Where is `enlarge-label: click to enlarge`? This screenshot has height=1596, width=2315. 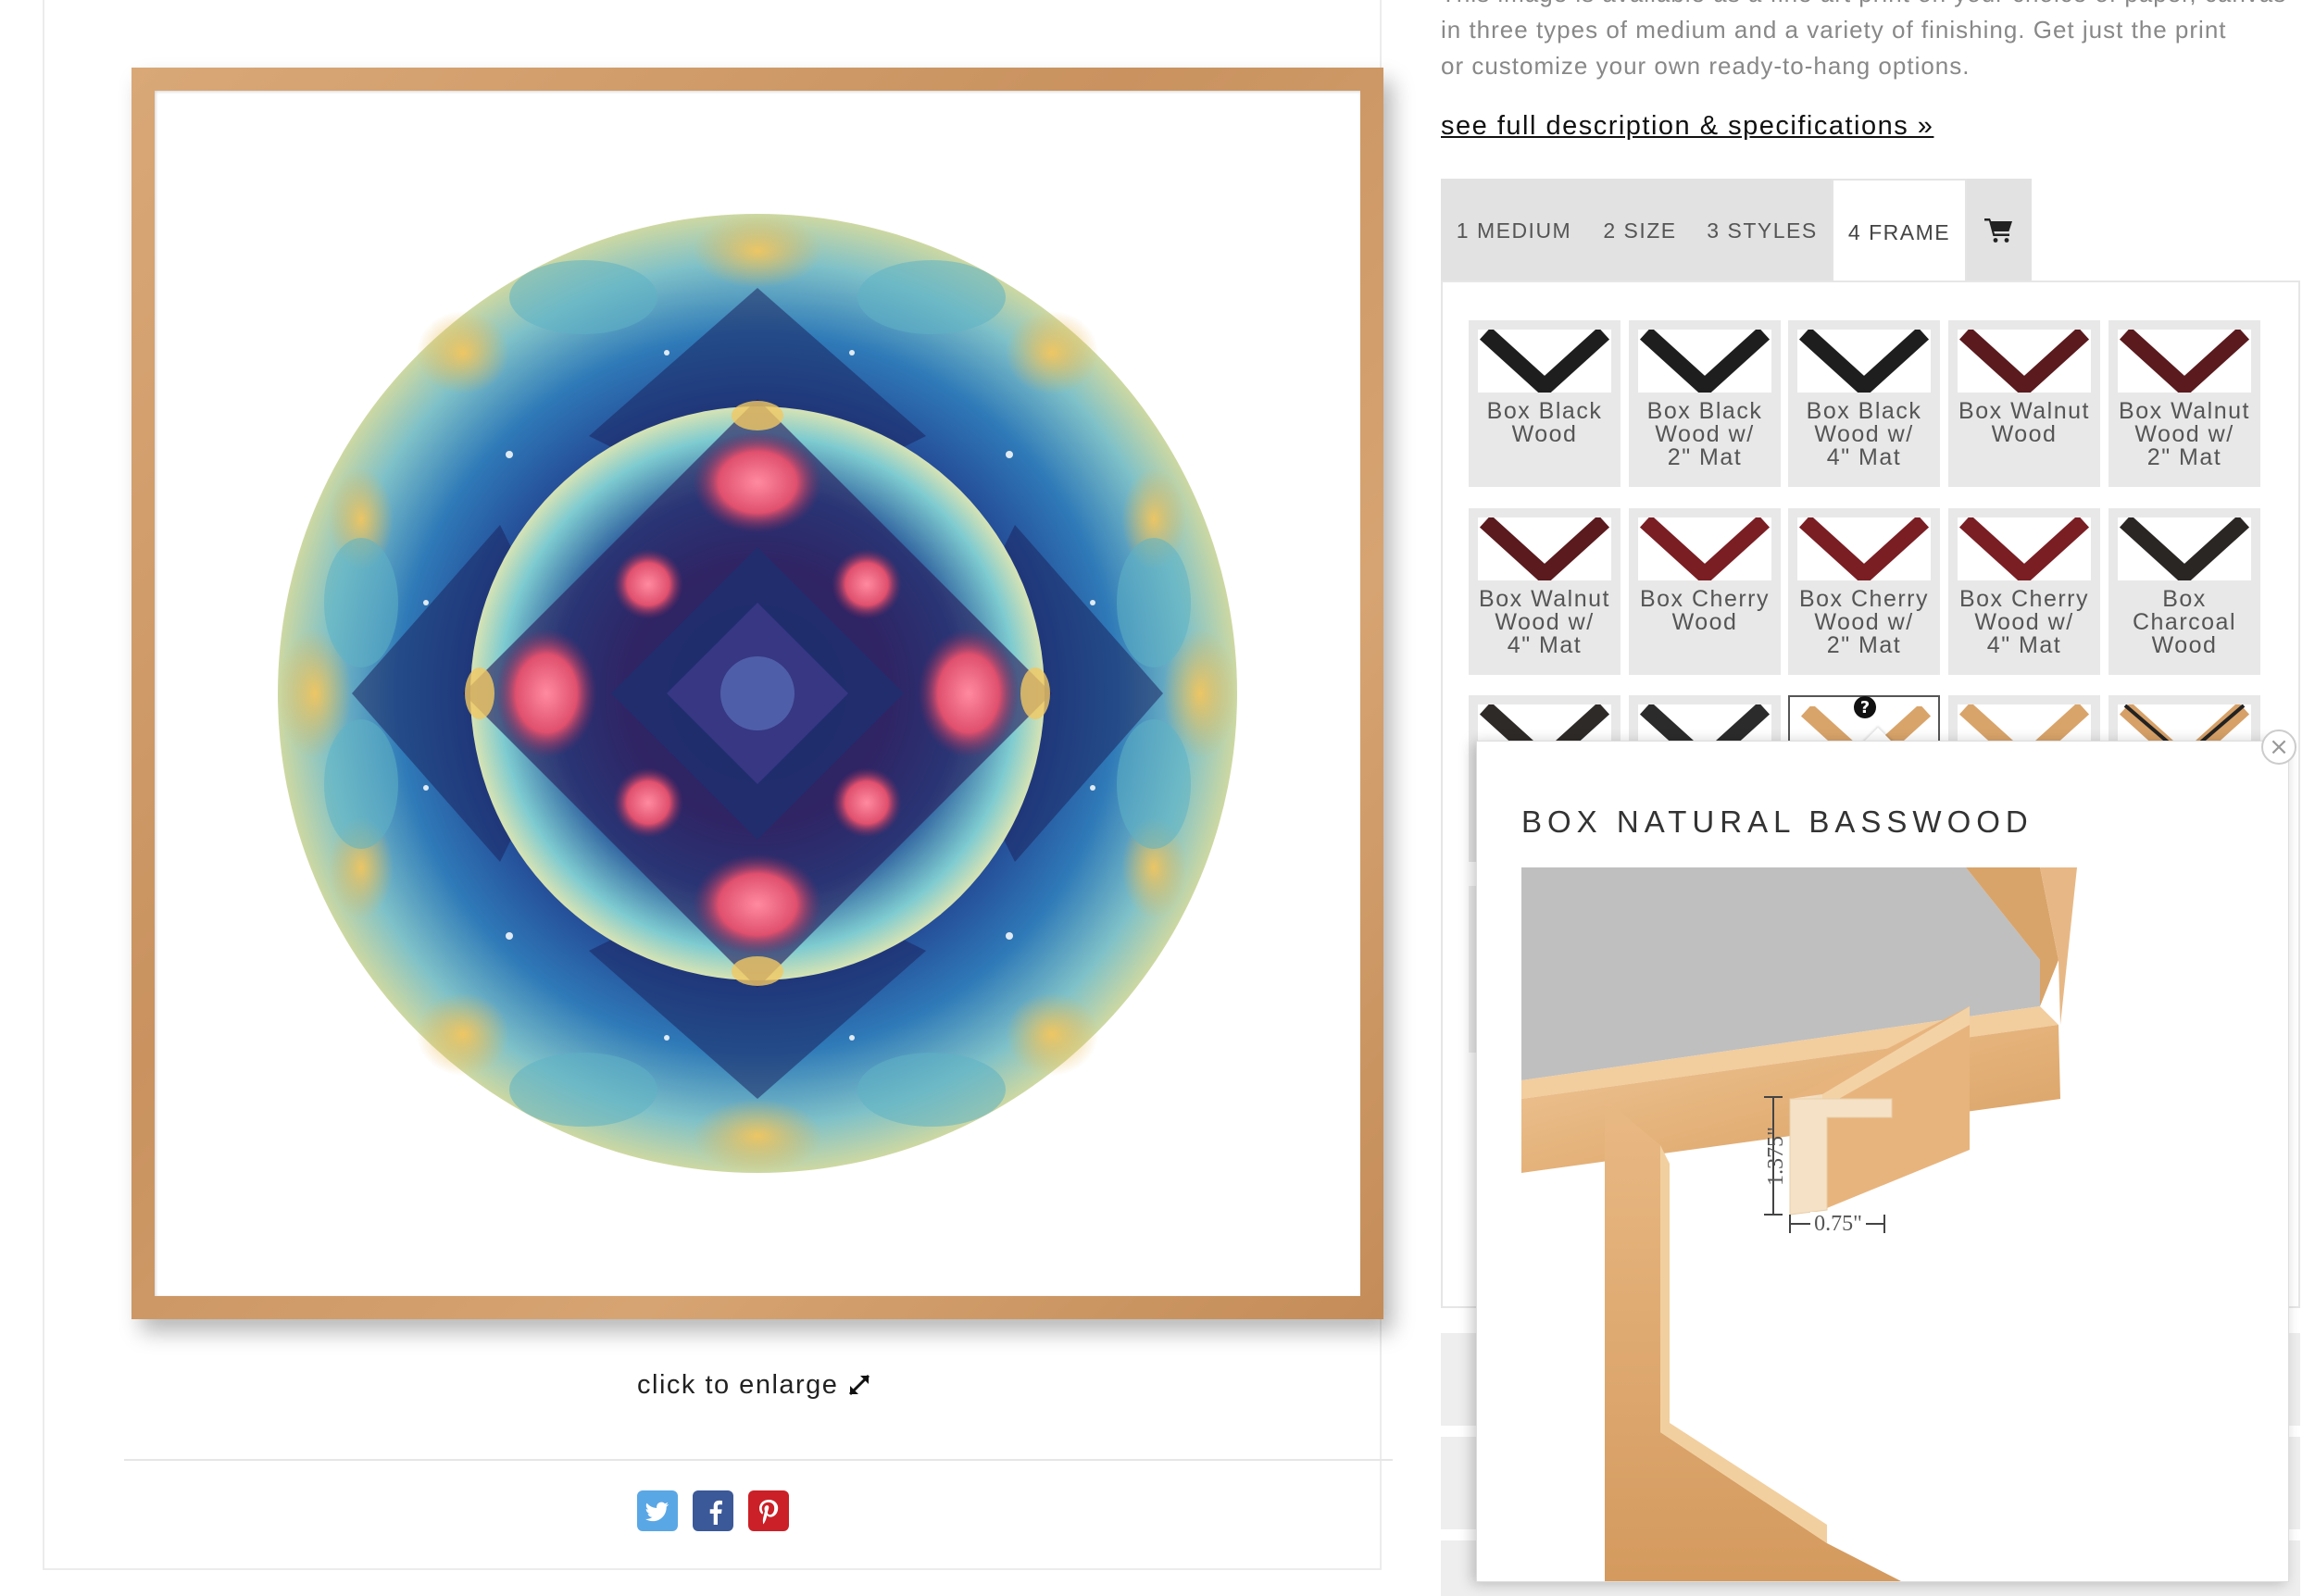 enlarge-label: click to enlarge is located at coordinates (738, 1384).